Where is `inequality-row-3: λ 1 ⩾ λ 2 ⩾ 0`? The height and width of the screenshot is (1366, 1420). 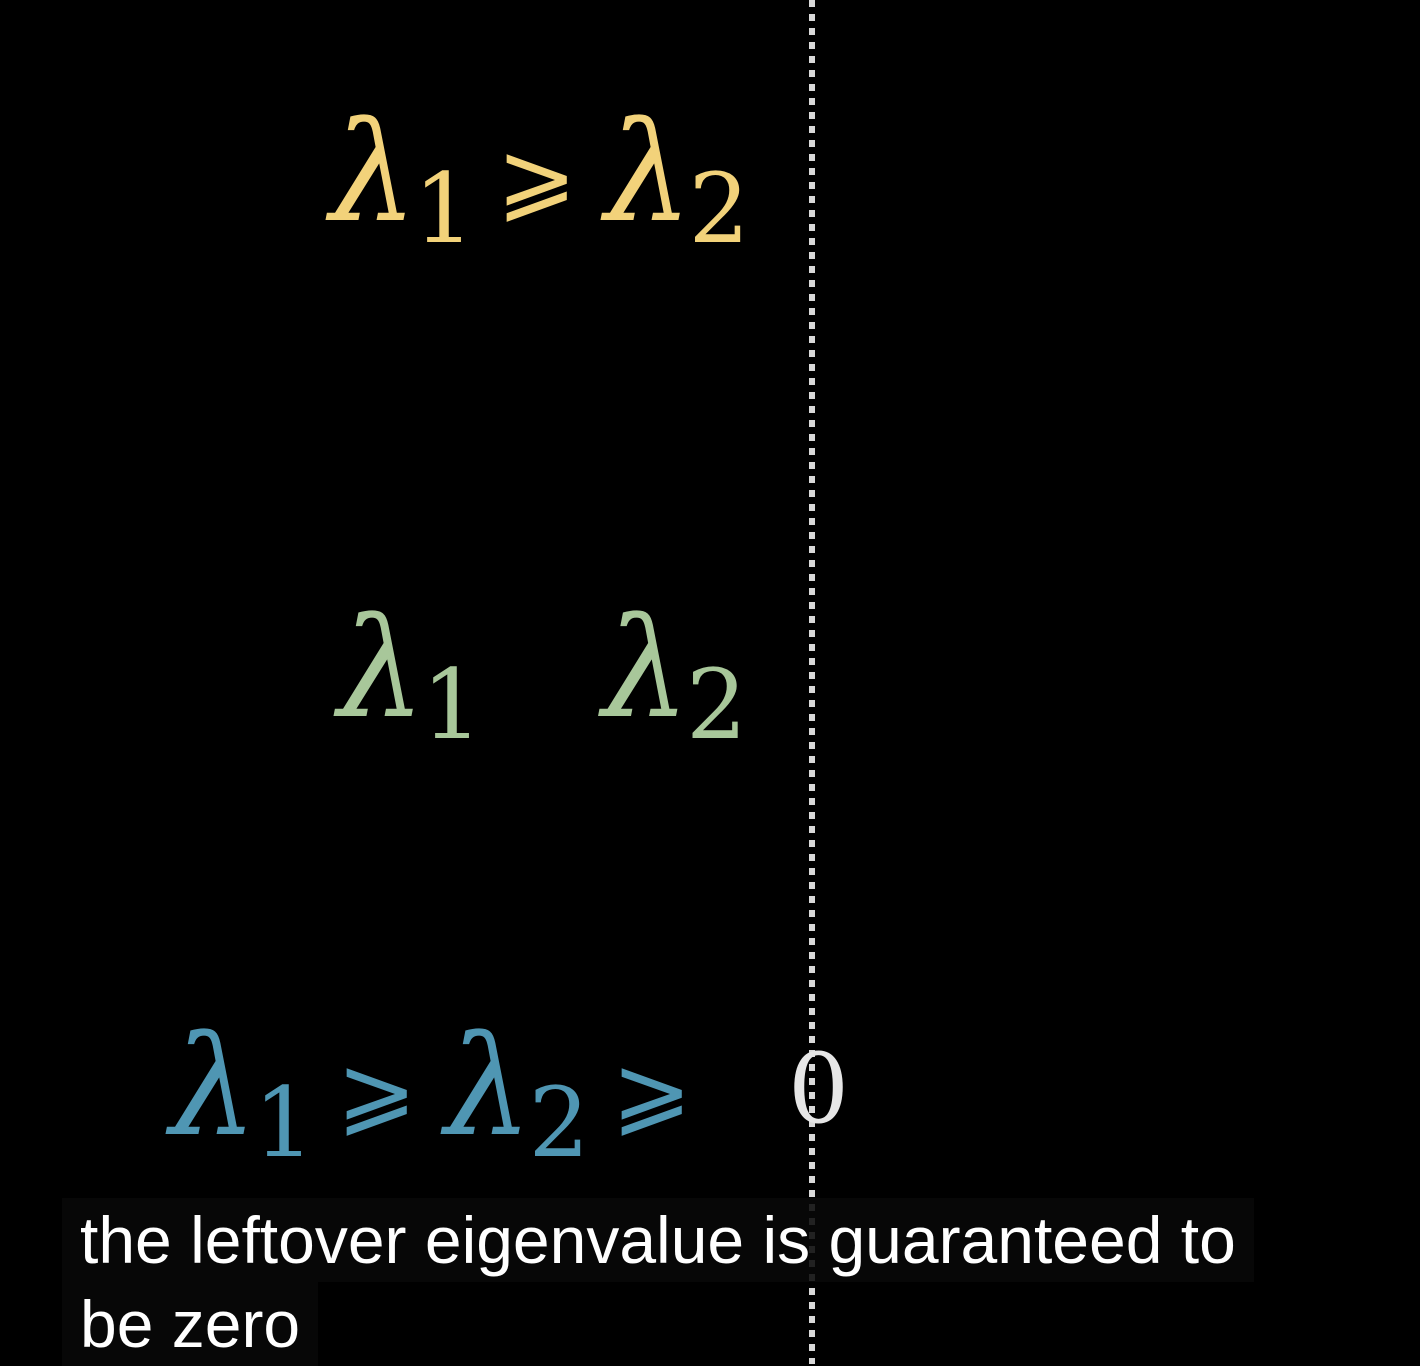
inequality-row-3: λ 1 ⩾ λ 2 ⩾ 0 is located at coordinates (510, 1089).